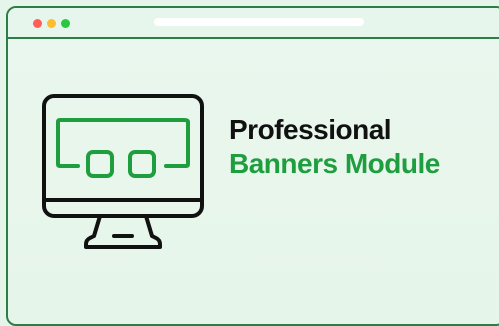 The height and width of the screenshot is (326, 499). I want to click on minimize-window-dot, so click(51, 23).